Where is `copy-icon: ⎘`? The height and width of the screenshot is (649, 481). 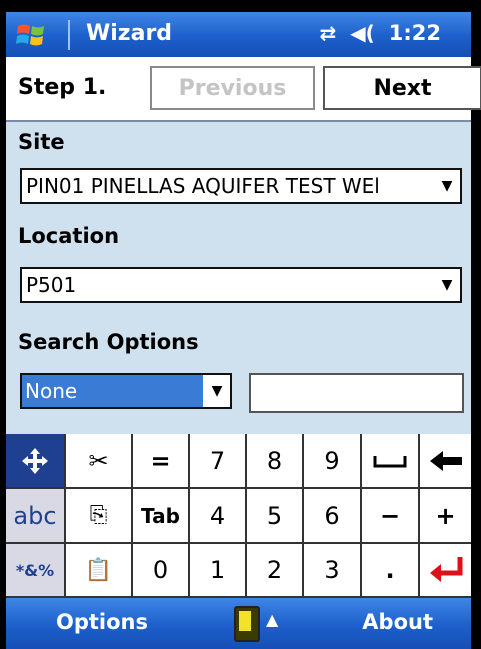 copy-icon: ⎘ is located at coordinates (98, 515).